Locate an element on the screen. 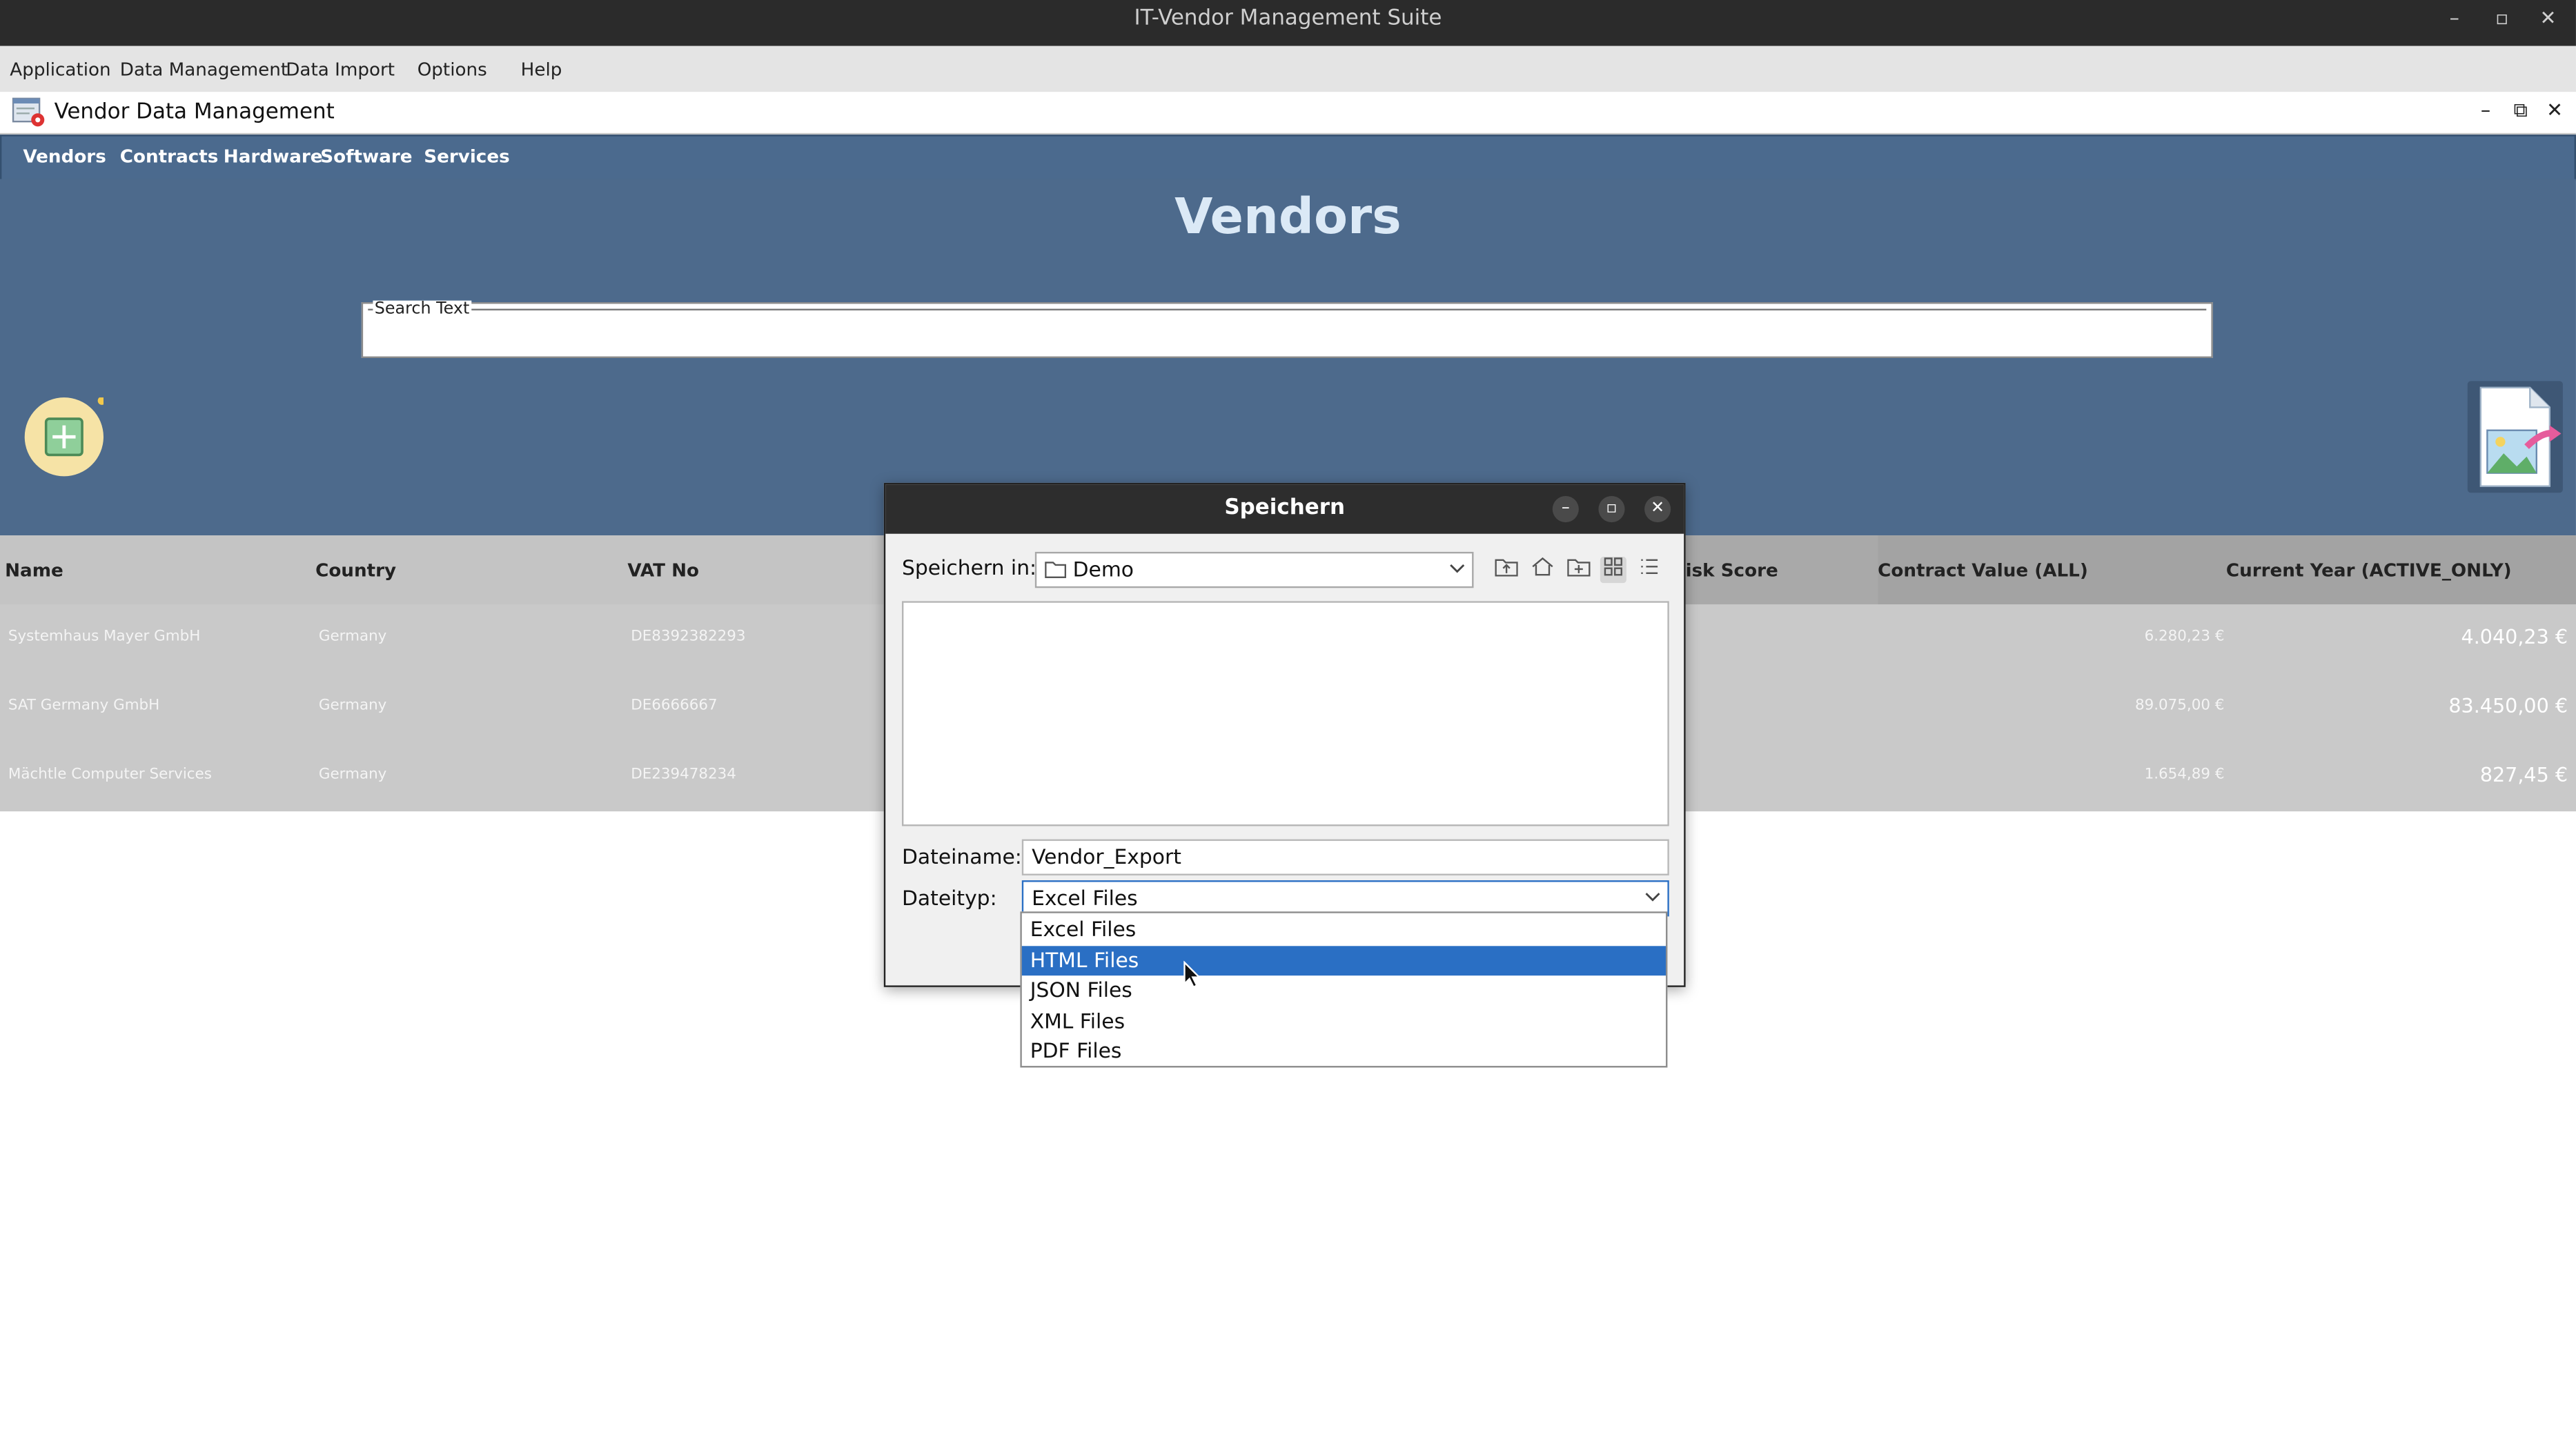 The image size is (2576, 1437). cell-vat: DE8392382293 is located at coordinates (688, 637).